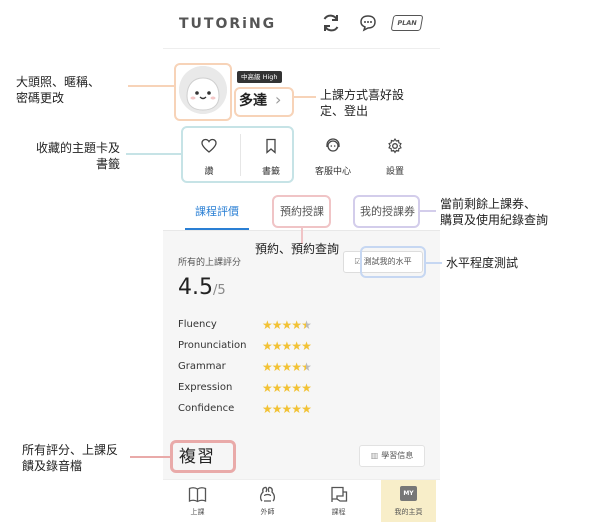 The image size is (600, 522). What do you see at coordinates (195, 287) in the screenshot?
I see `score-value: 4.5` at bounding box center [195, 287].